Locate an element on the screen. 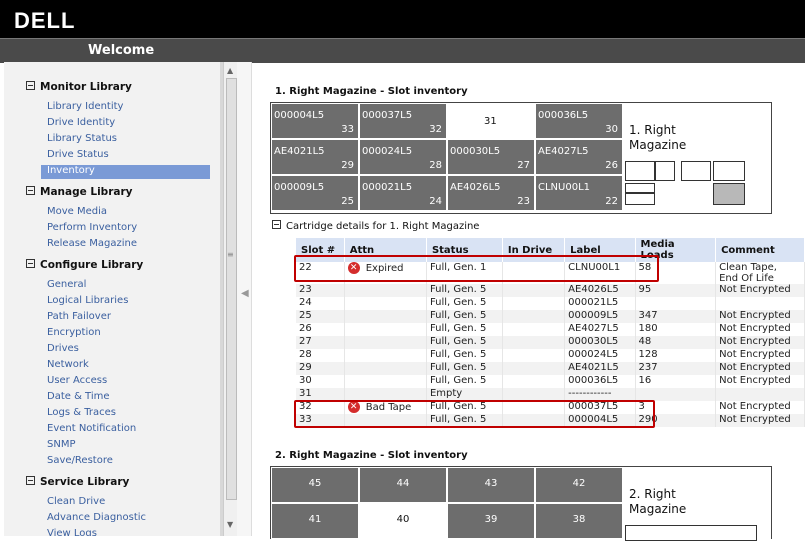  table-row: 27 Full, Gen. 5 000030L5 48 Not Encrypted is located at coordinates (550, 342).